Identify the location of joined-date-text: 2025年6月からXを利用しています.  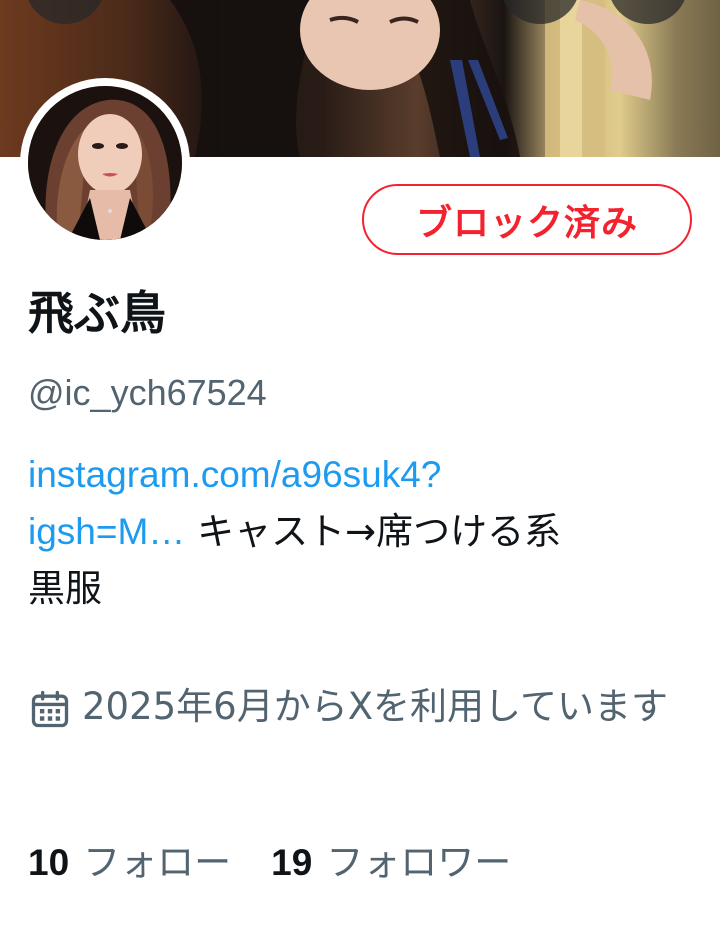
(375, 706).